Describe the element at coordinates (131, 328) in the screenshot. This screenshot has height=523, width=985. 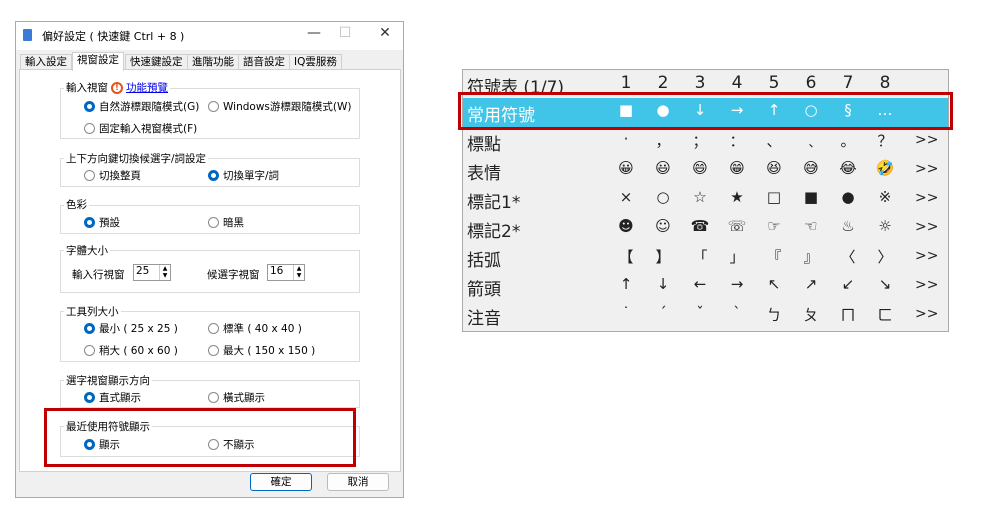
I see `radio-toolbar-smallest: 最小 ( 25 x 25 )` at that location.